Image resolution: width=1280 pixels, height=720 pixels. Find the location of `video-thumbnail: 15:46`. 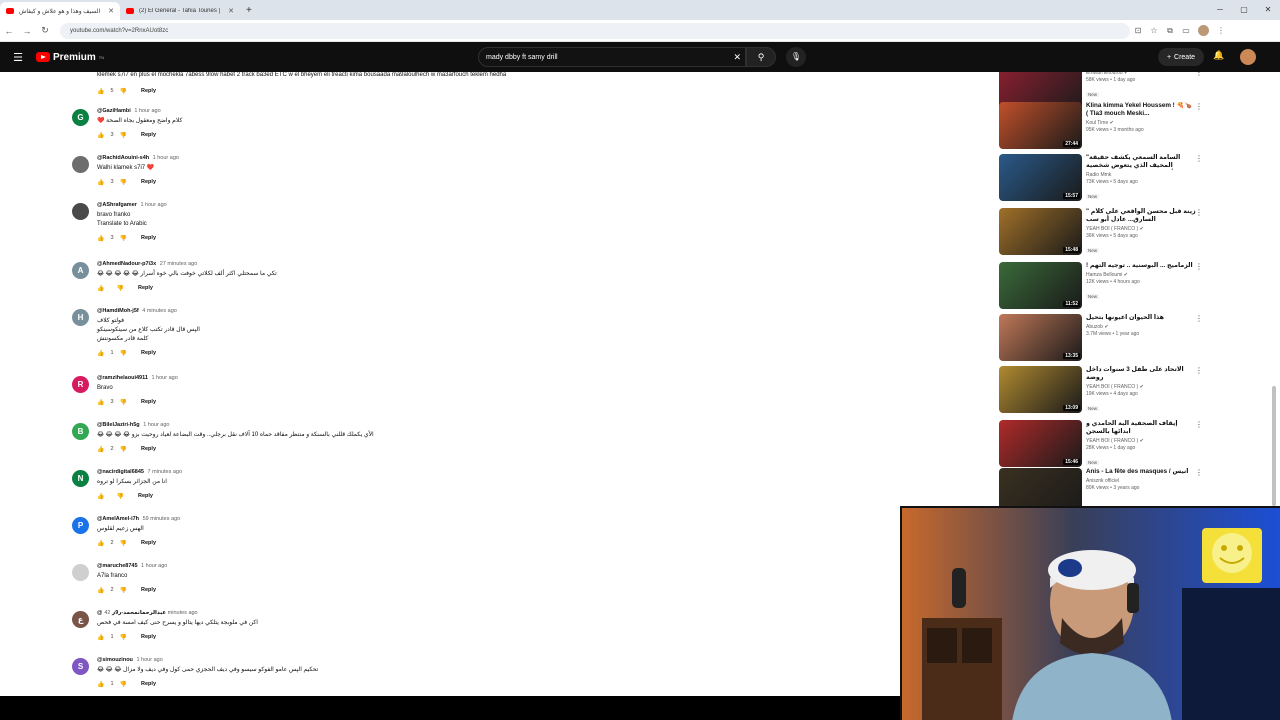

video-thumbnail: 15:46 is located at coordinates (1040, 443).